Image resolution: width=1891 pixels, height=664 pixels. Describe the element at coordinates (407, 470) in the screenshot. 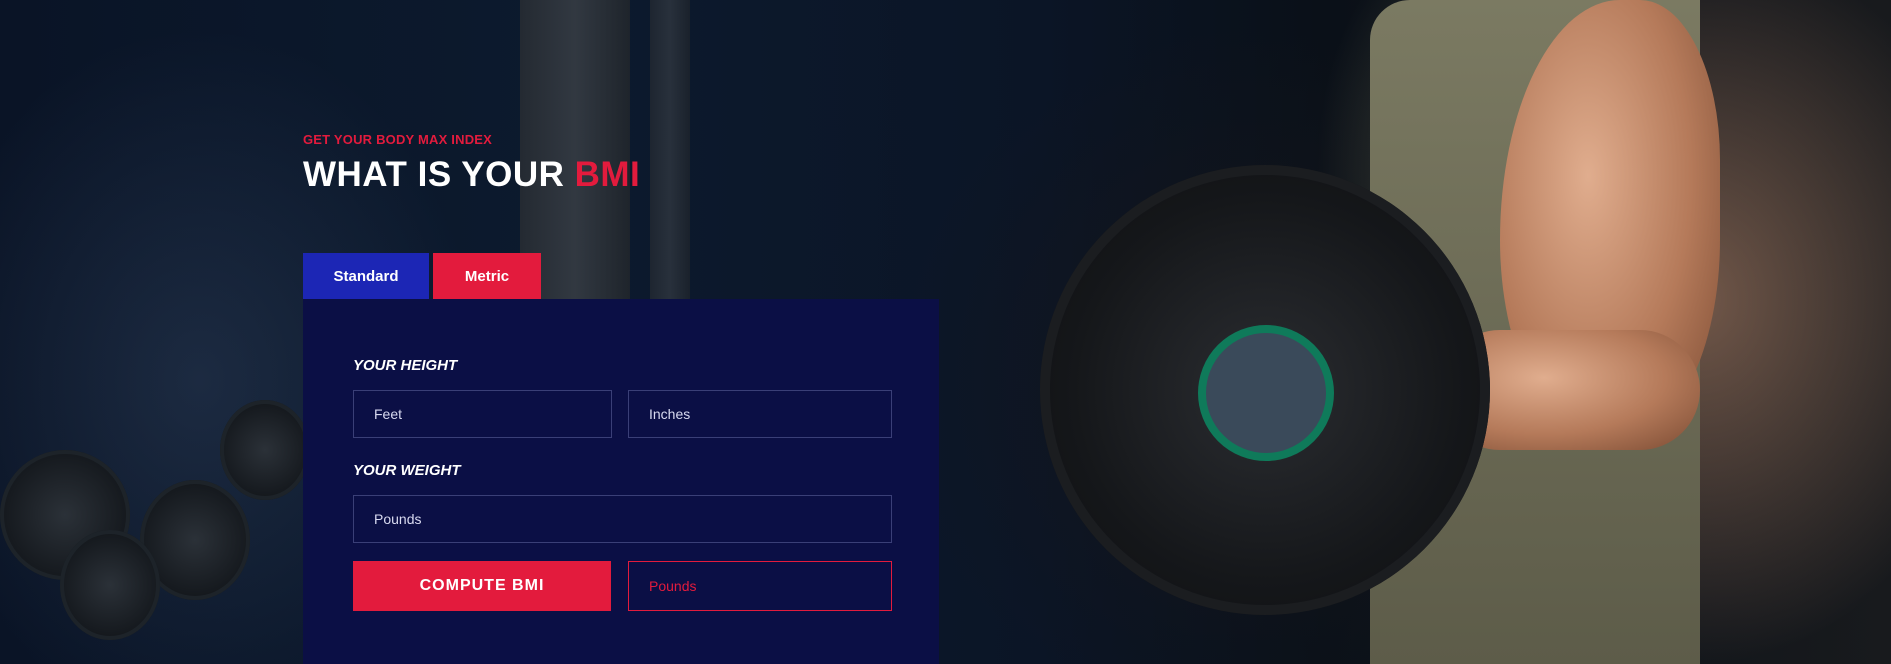

I see `weight-label: YOUR WEIGHT` at that location.